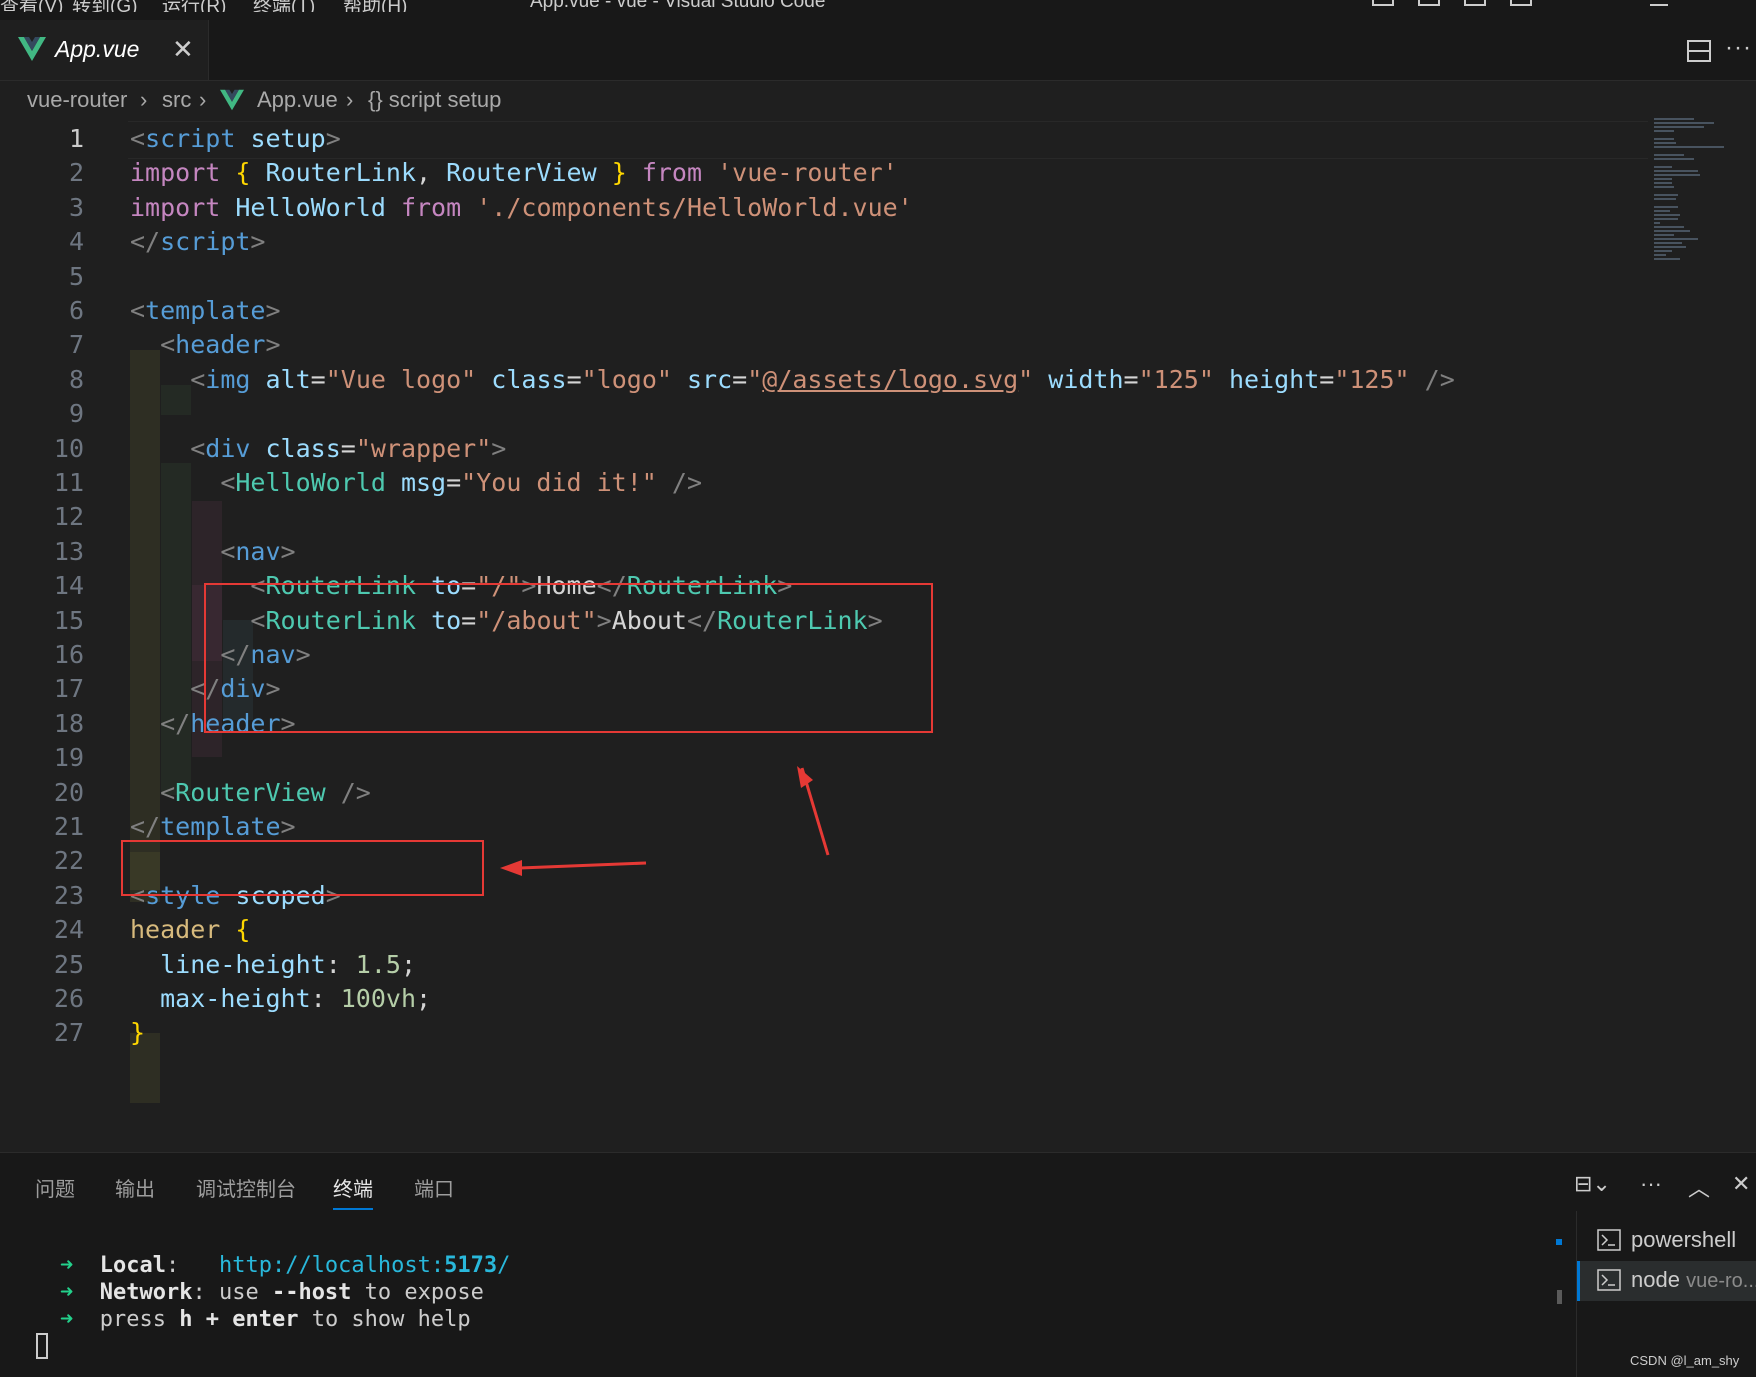 This screenshot has width=1756, height=1377. What do you see at coordinates (1741, 1184) in the screenshot?
I see `close-panel-icon: ✕` at bounding box center [1741, 1184].